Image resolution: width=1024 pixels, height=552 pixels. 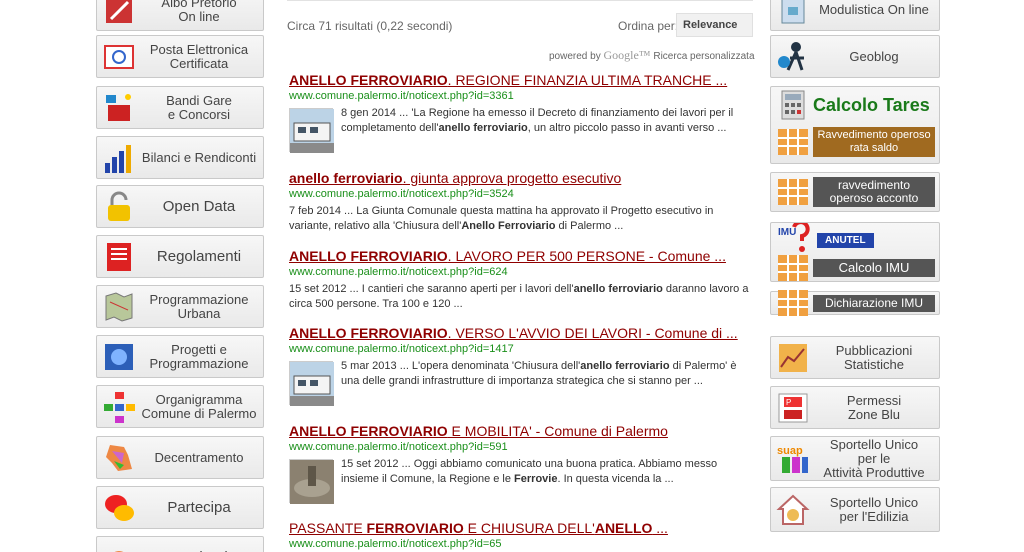 I want to click on menu-item-label: Decentramento, so click(x=199, y=457).